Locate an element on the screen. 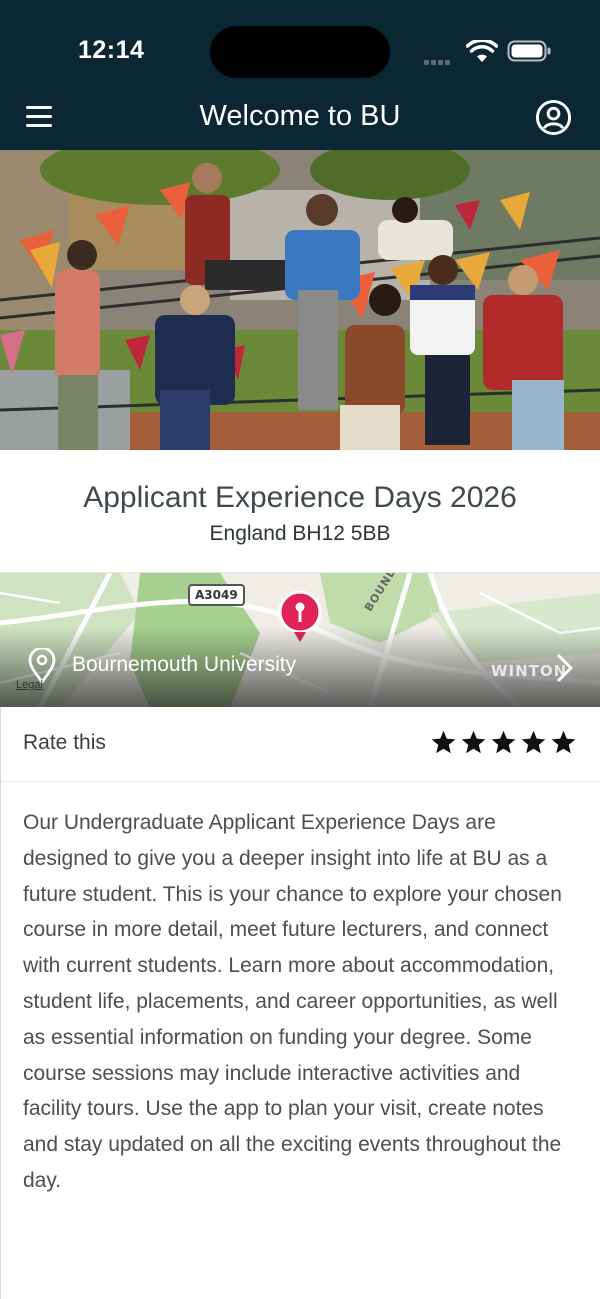 The height and width of the screenshot is (1299, 600). content-border is located at coordinates (0, 1003).